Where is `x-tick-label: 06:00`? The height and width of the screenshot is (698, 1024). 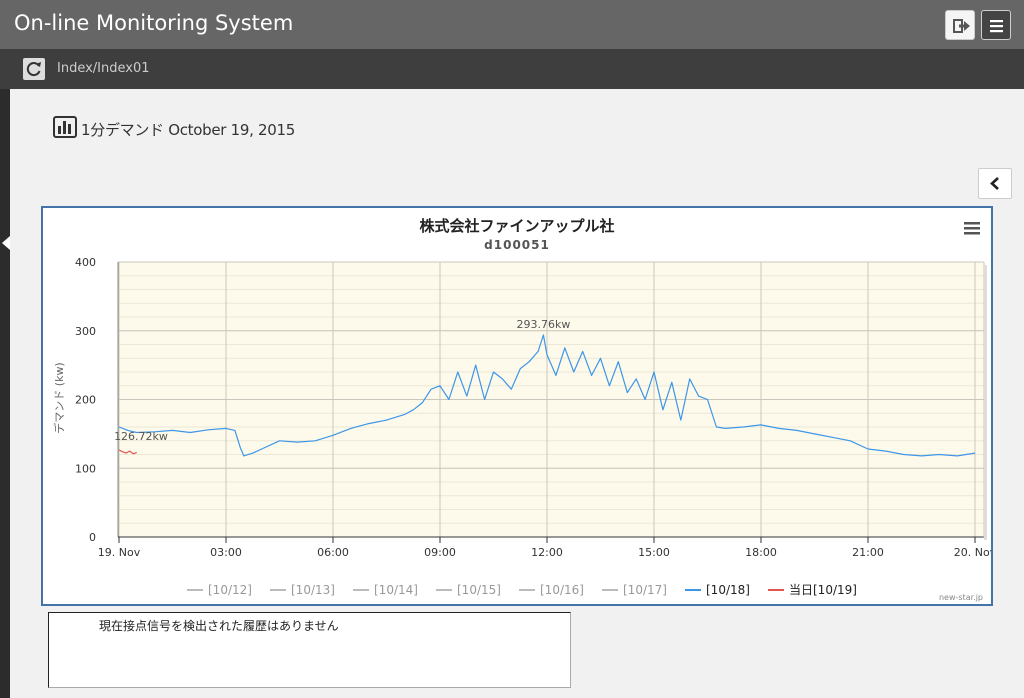 x-tick-label: 06:00 is located at coordinates (333, 552).